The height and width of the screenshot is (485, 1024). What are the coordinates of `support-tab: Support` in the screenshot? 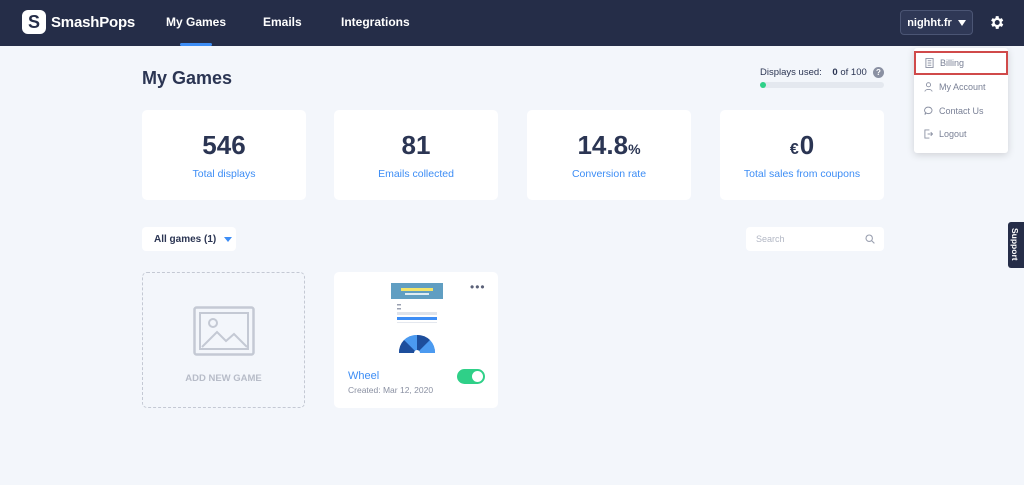 It's located at (1016, 245).